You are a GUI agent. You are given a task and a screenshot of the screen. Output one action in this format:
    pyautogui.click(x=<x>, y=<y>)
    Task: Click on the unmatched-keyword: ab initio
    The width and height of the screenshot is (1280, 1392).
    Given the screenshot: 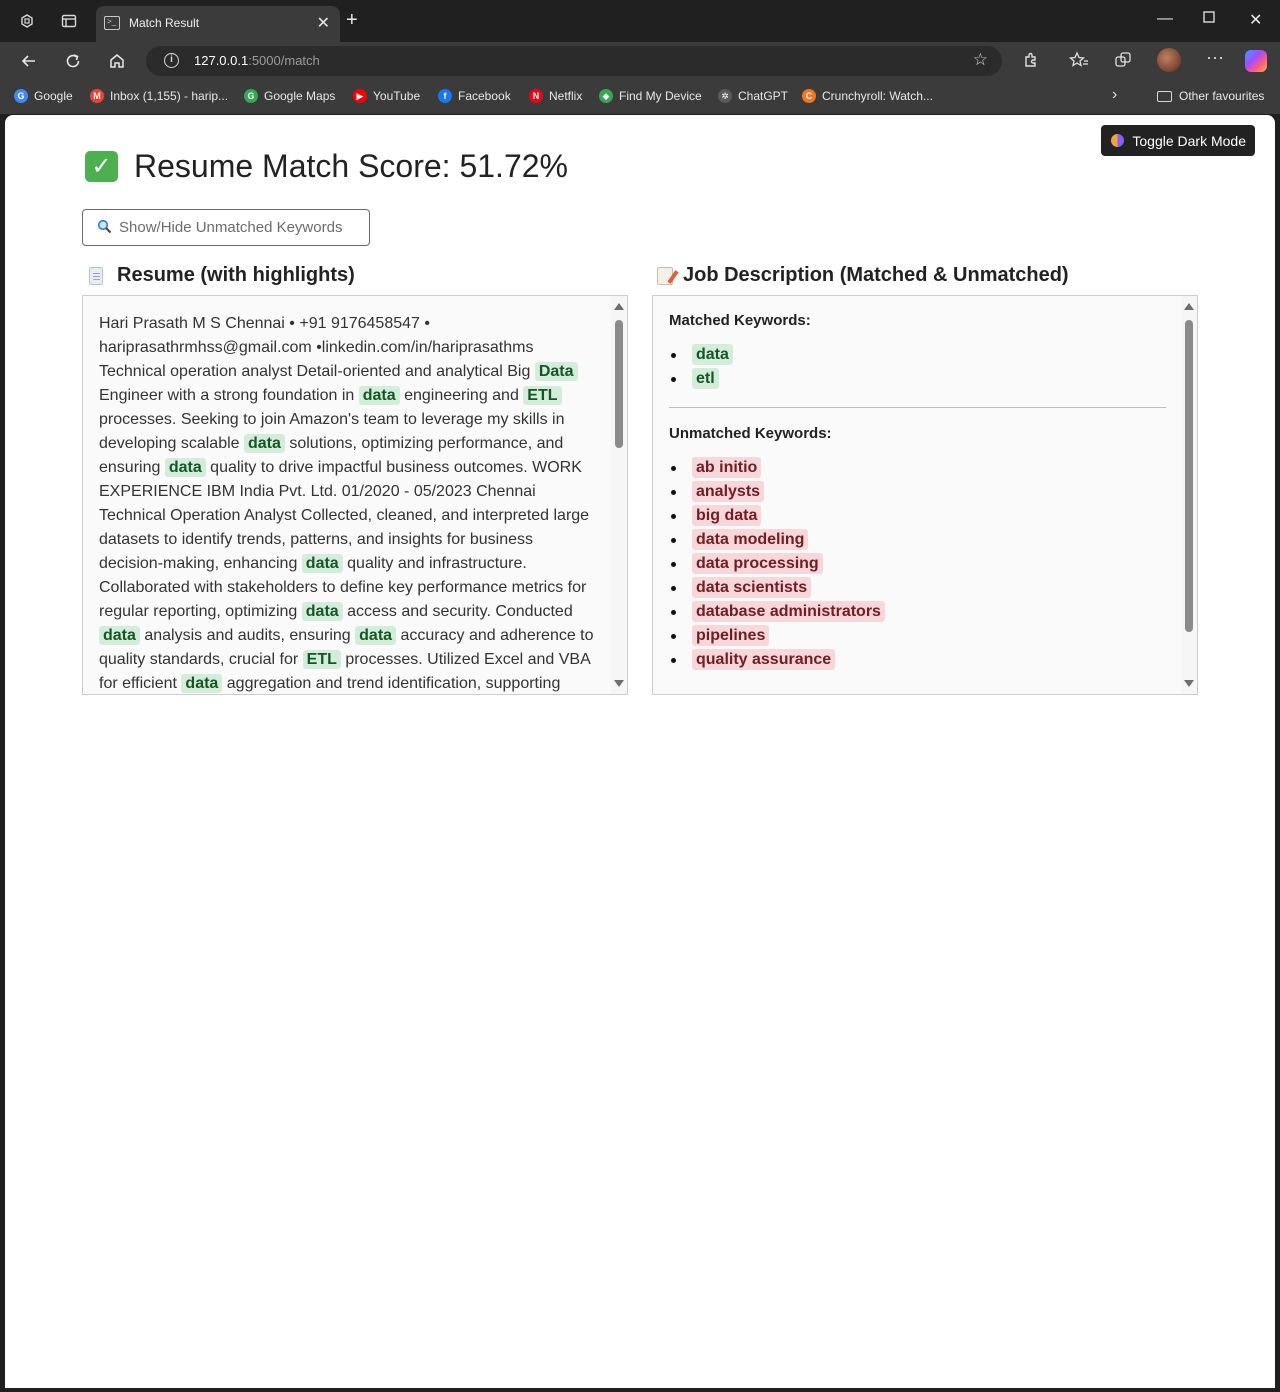 What is the action you would take?
    pyautogui.click(x=727, y=467)
    